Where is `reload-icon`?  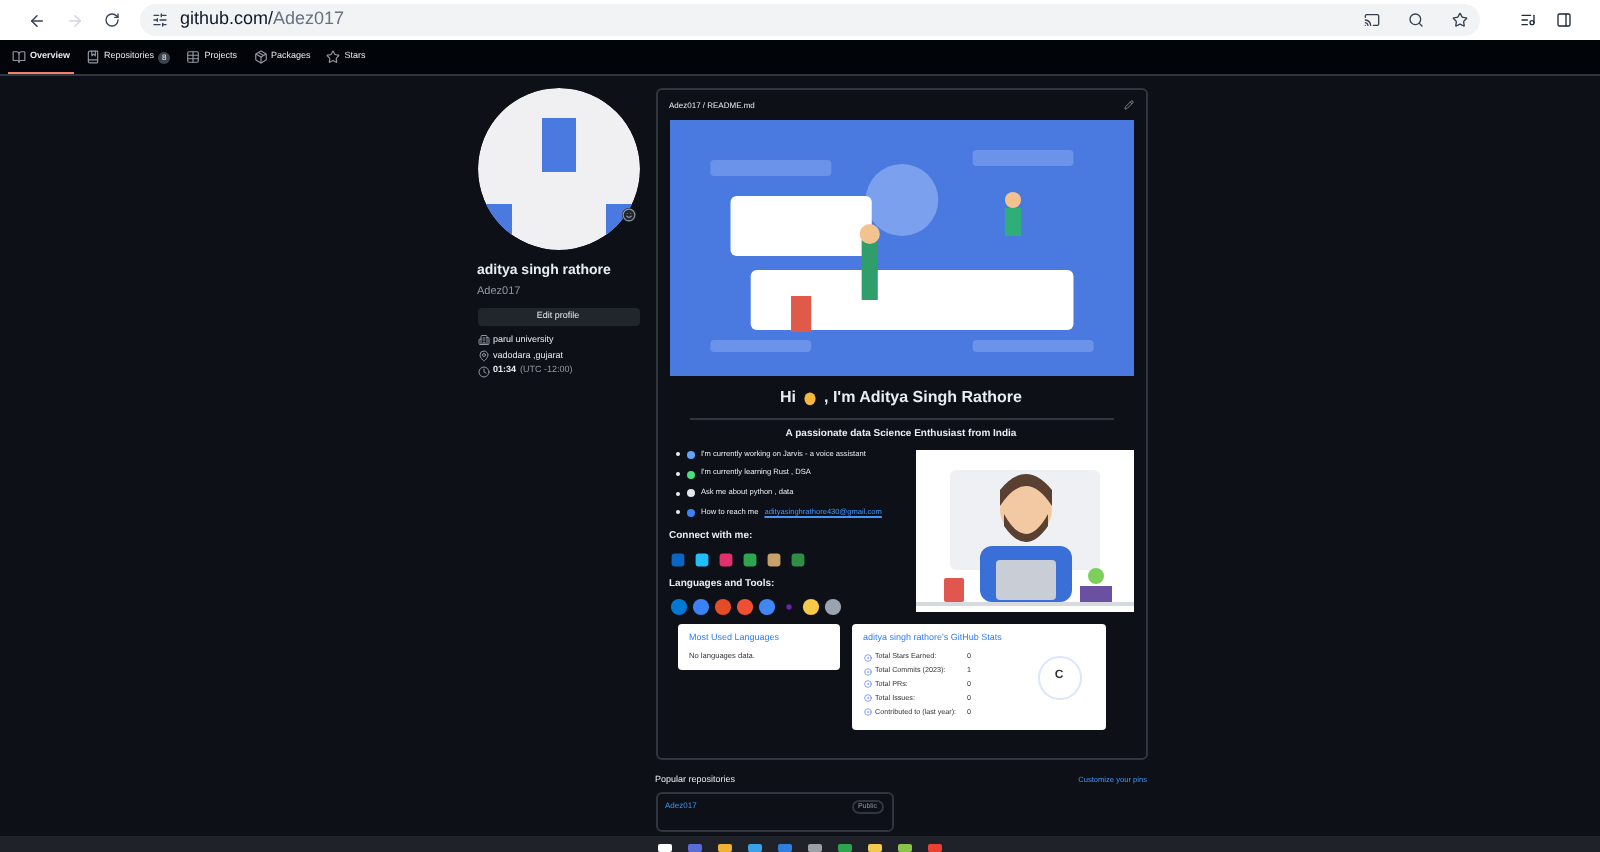
reload-icon is located at coordinates (112, 20).